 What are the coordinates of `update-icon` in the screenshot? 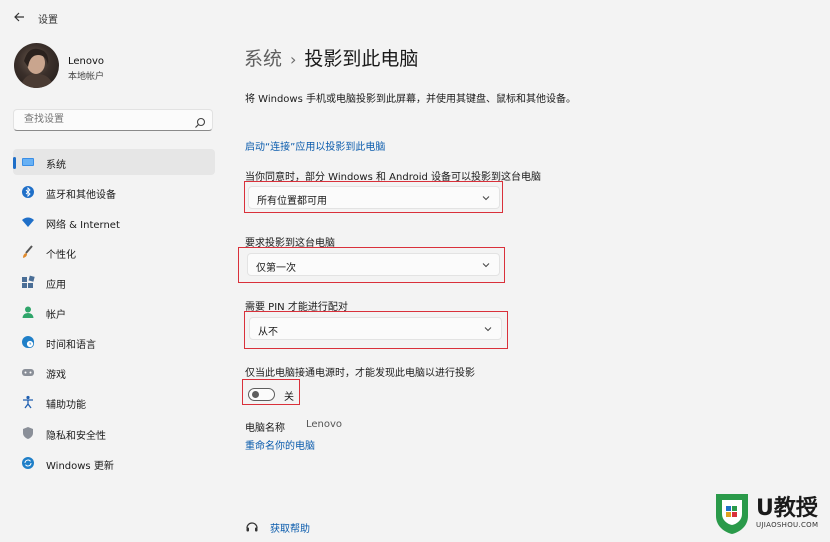 It's located at (28, 463).